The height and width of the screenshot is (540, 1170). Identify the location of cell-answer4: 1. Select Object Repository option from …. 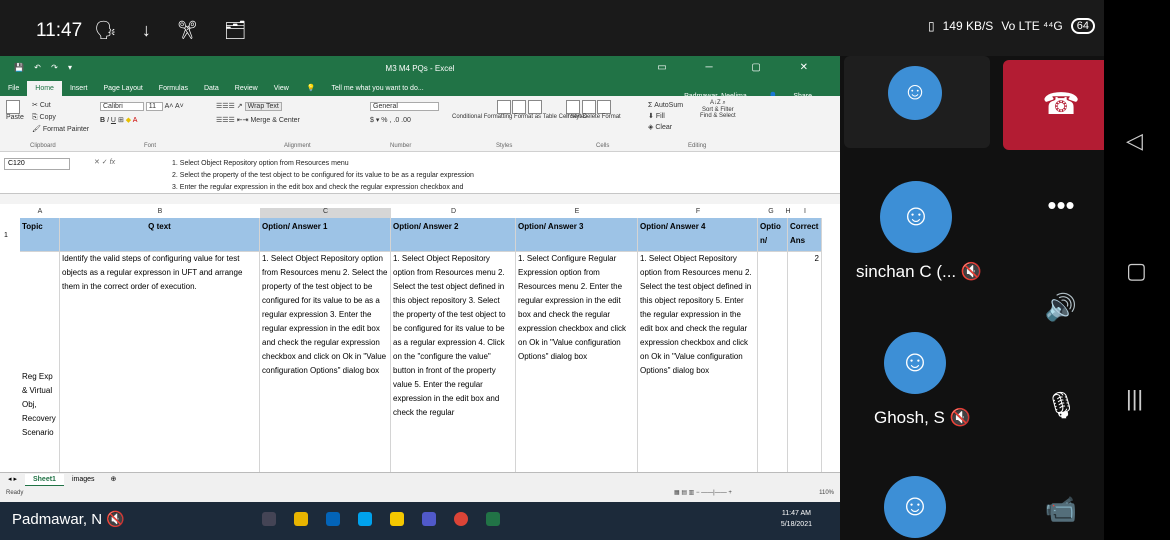
(698, 363).